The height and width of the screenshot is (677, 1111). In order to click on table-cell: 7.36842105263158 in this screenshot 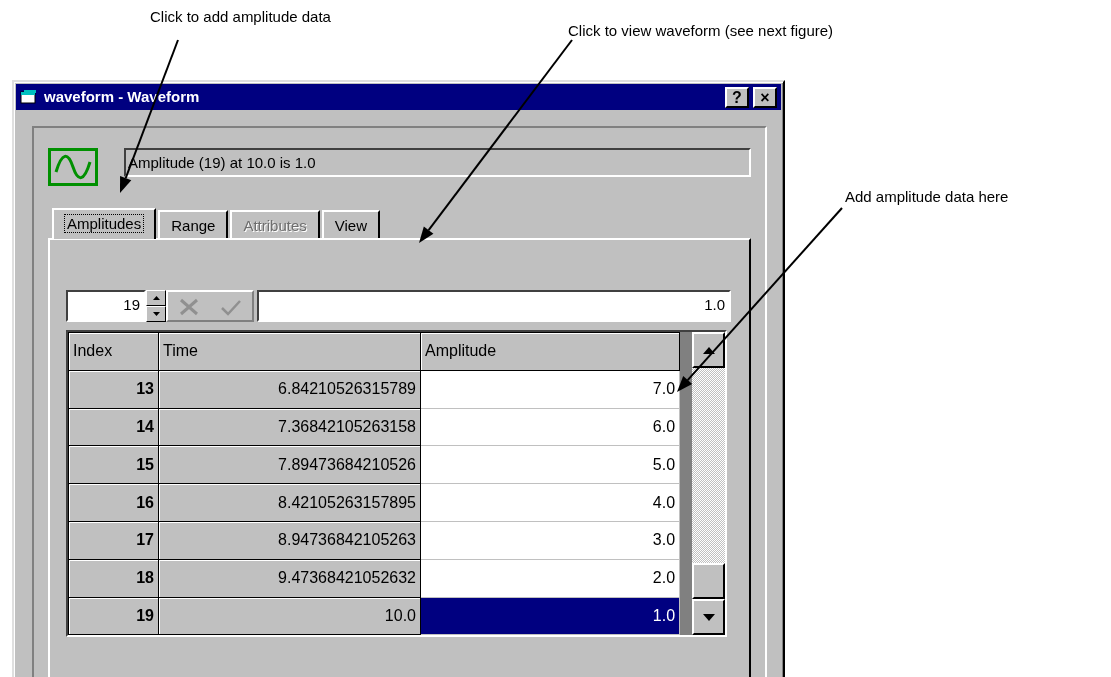, I will do `click(289, 427)`.